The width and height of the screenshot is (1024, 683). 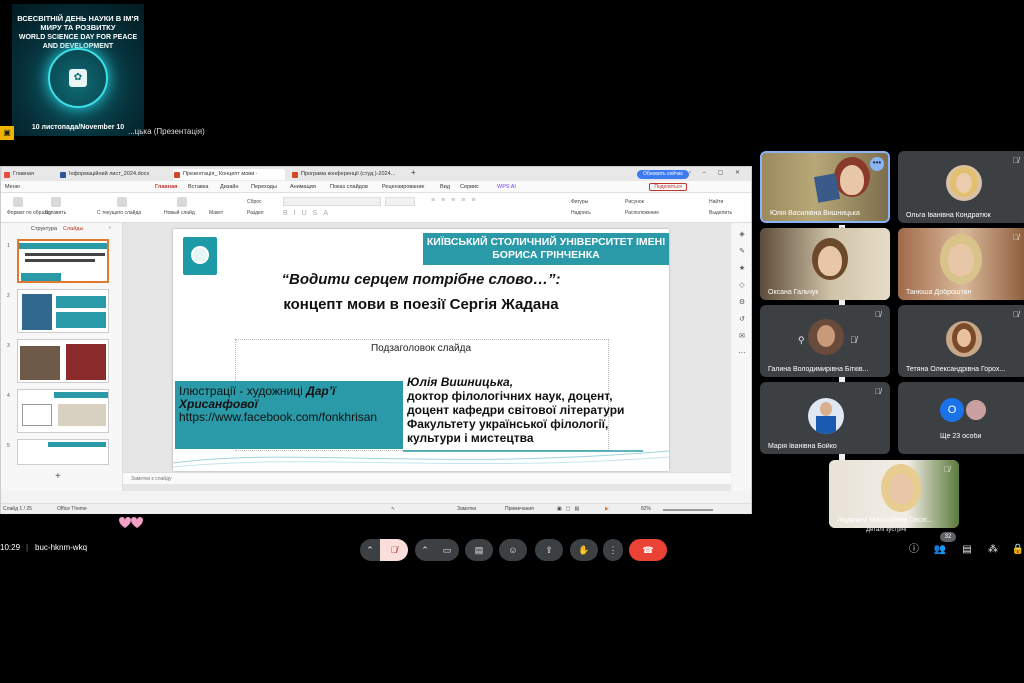 What do you see at coordinates (166, 187) in the screenshot?
I see `menu-item-active: Главная` at bounding box center [166, 187].